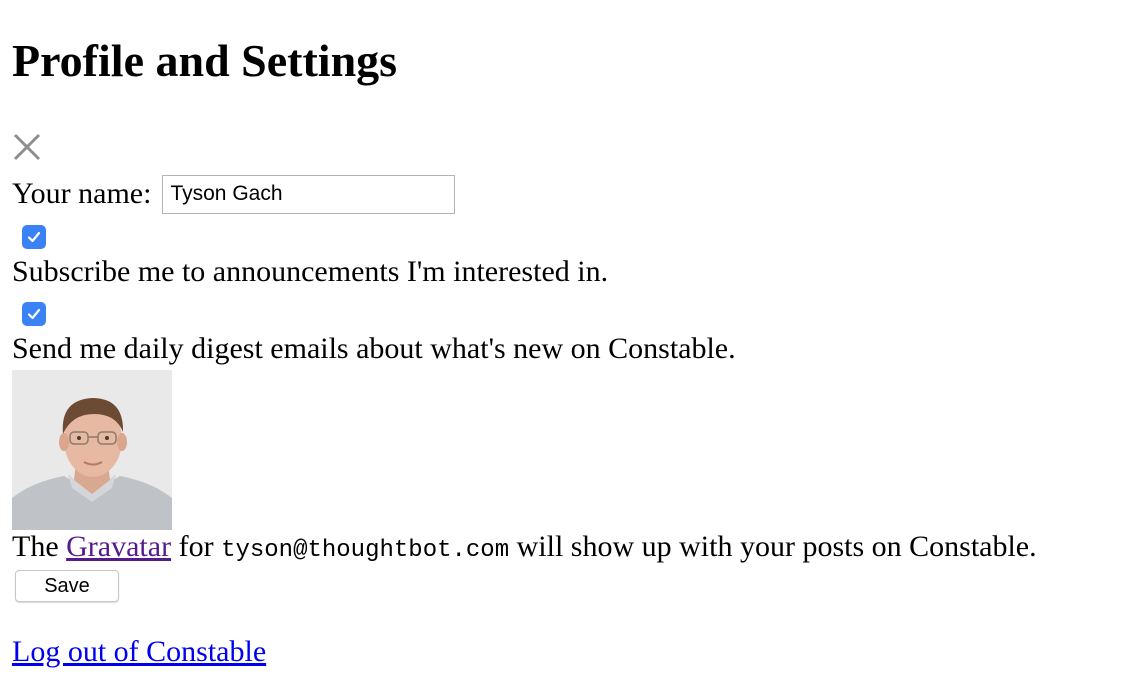 The image size is (1132, 696). Describe the element at coordinates (309, 194) in the screenshot. I see `name-input` at that location.